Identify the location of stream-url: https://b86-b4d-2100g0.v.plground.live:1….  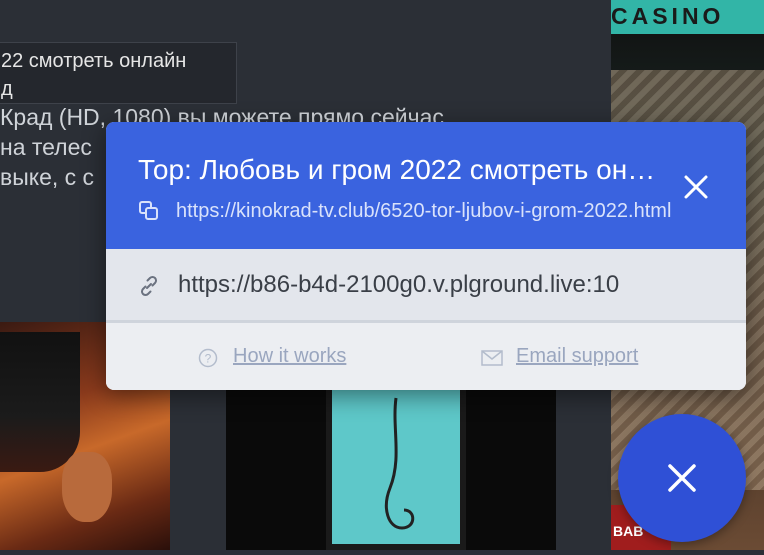
(446, 285).